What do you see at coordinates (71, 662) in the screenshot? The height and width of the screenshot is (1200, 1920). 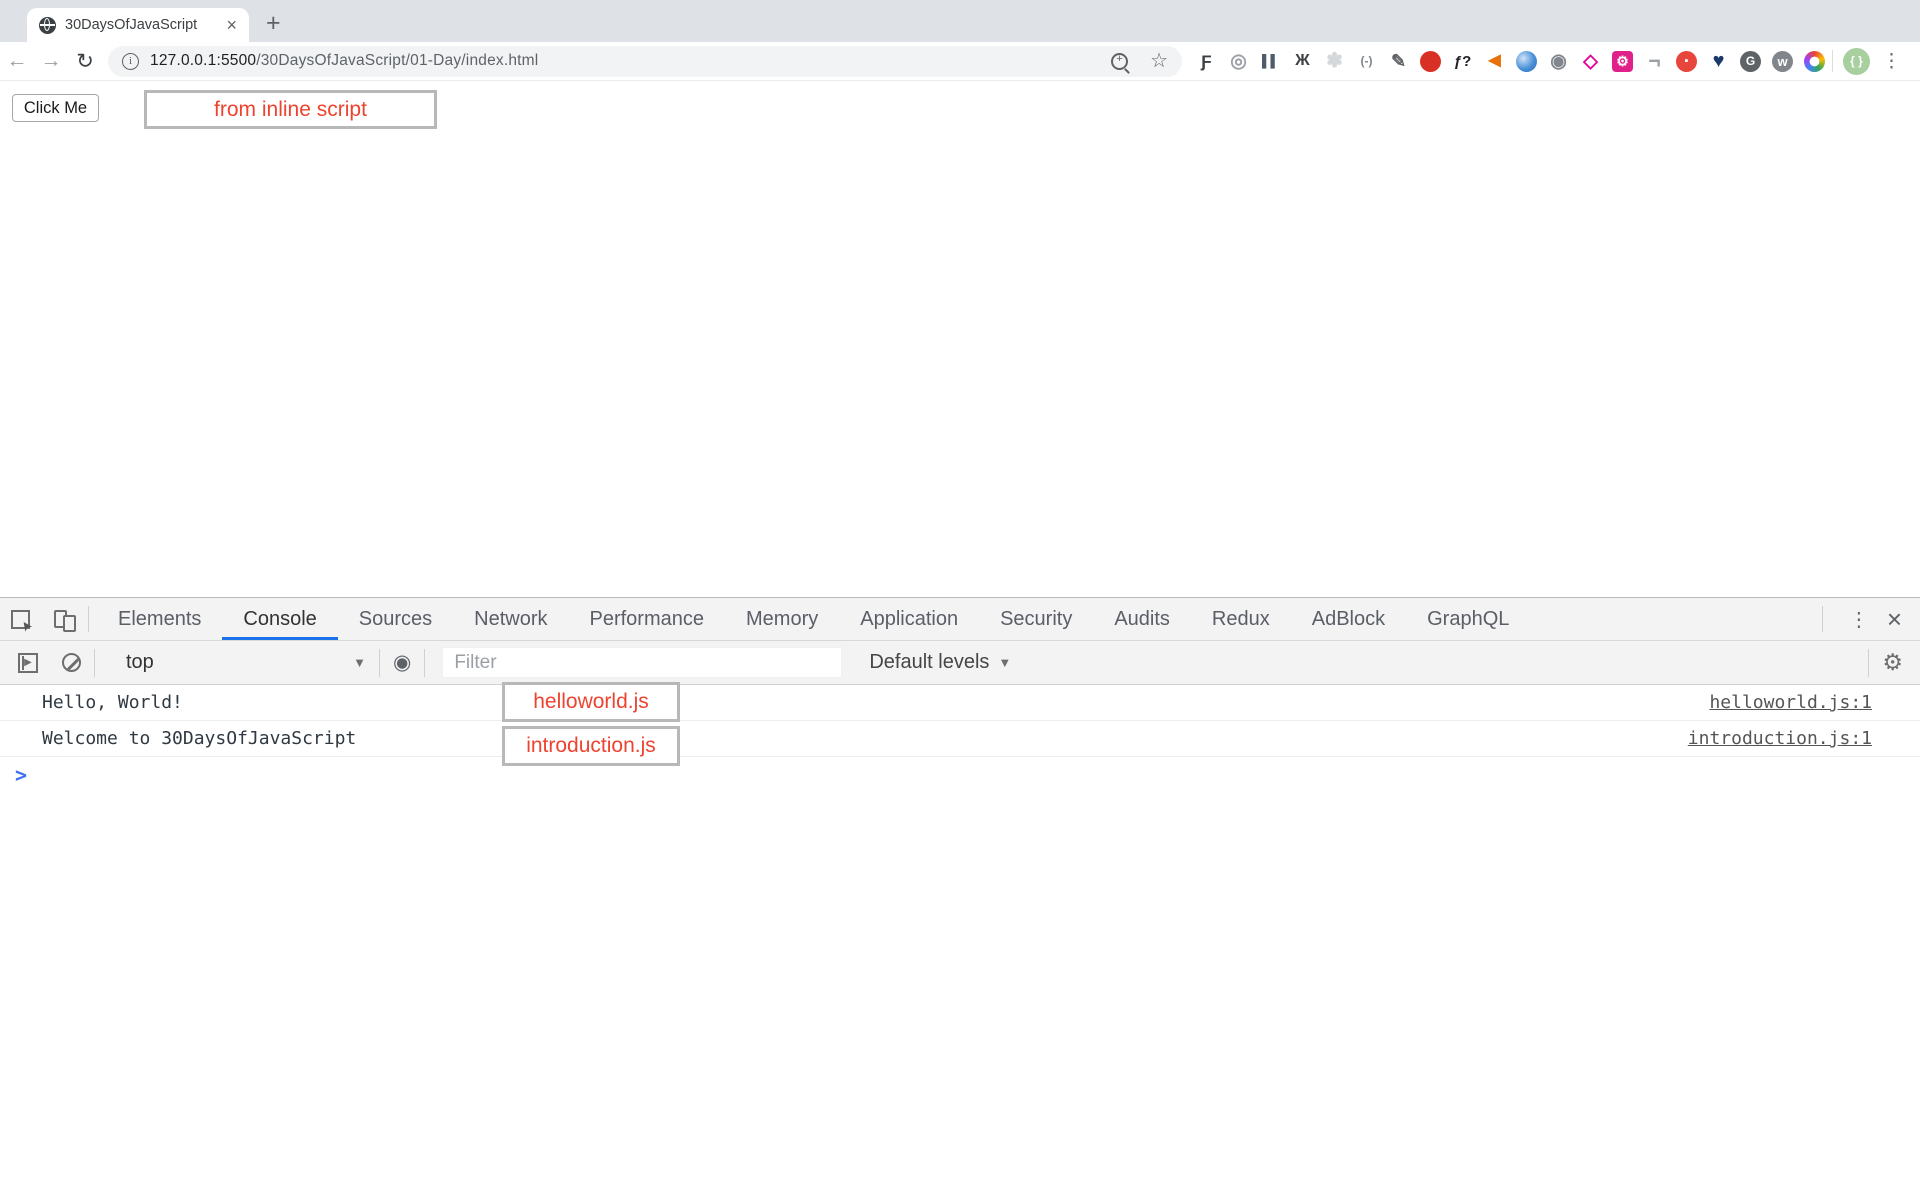 I see `clear-console-icon` at bounding box center [71, 662].